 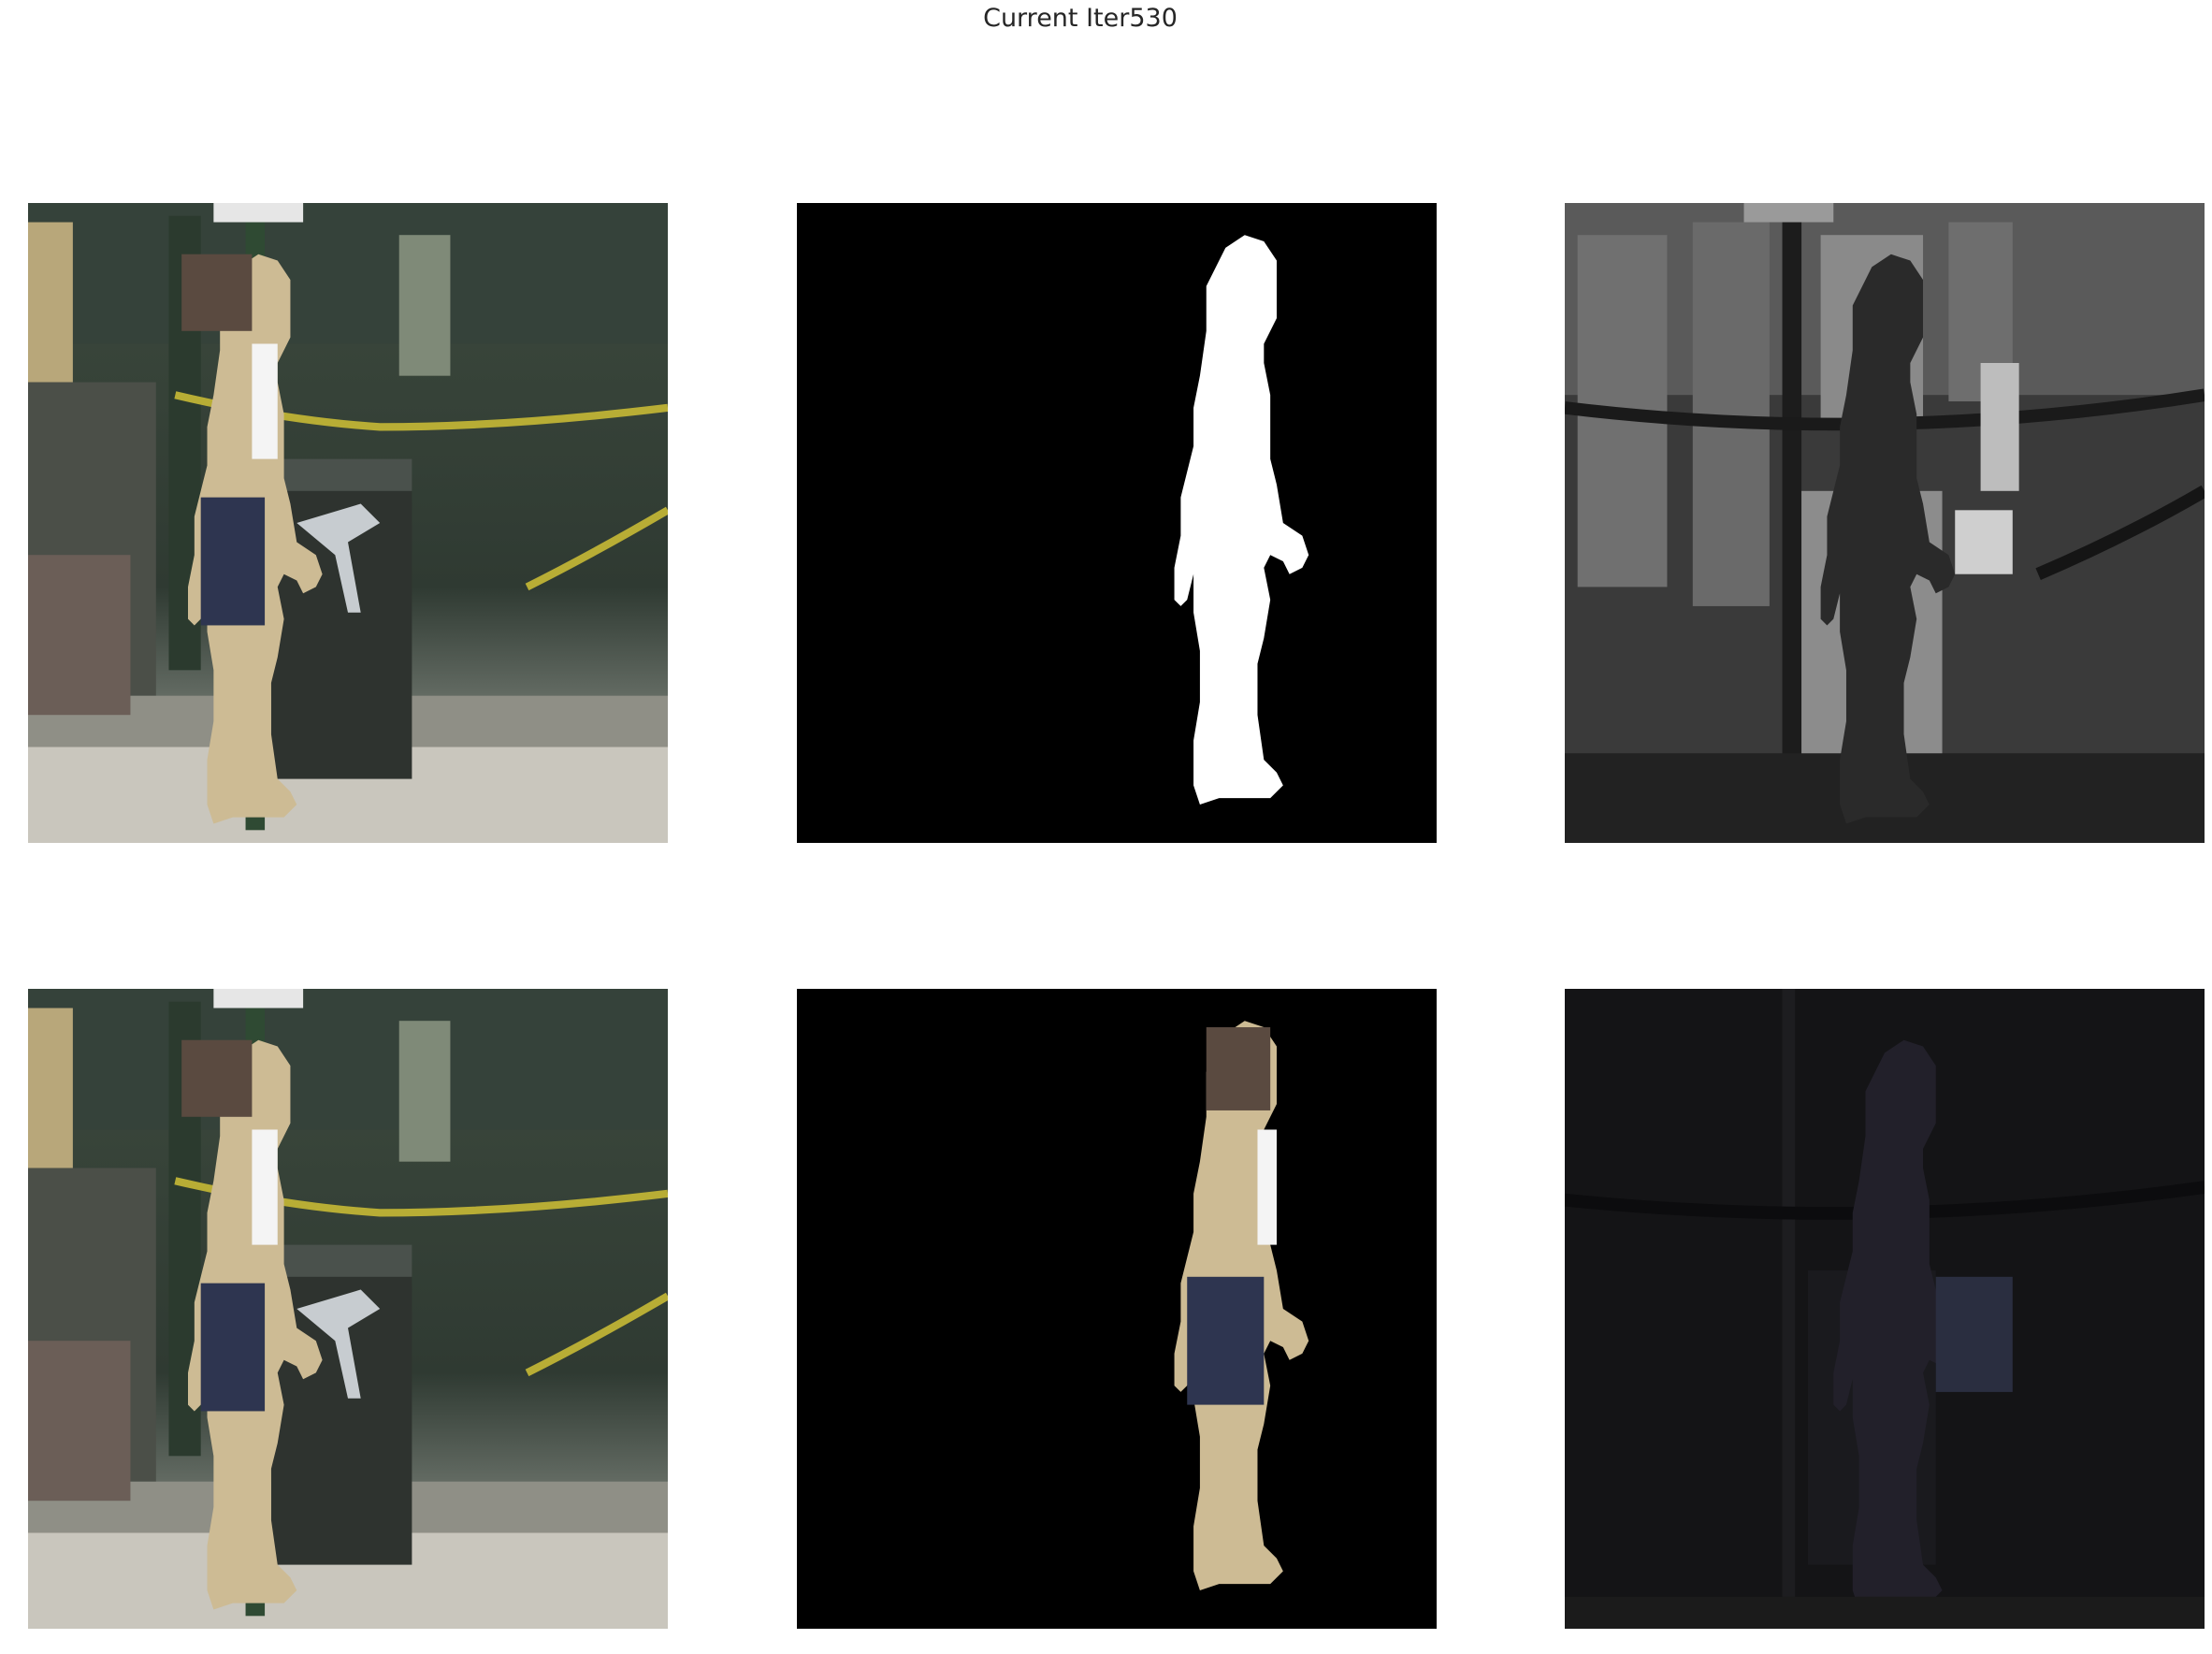 I want to click on segmentation-mask-image, so click(x=1117, y=523).